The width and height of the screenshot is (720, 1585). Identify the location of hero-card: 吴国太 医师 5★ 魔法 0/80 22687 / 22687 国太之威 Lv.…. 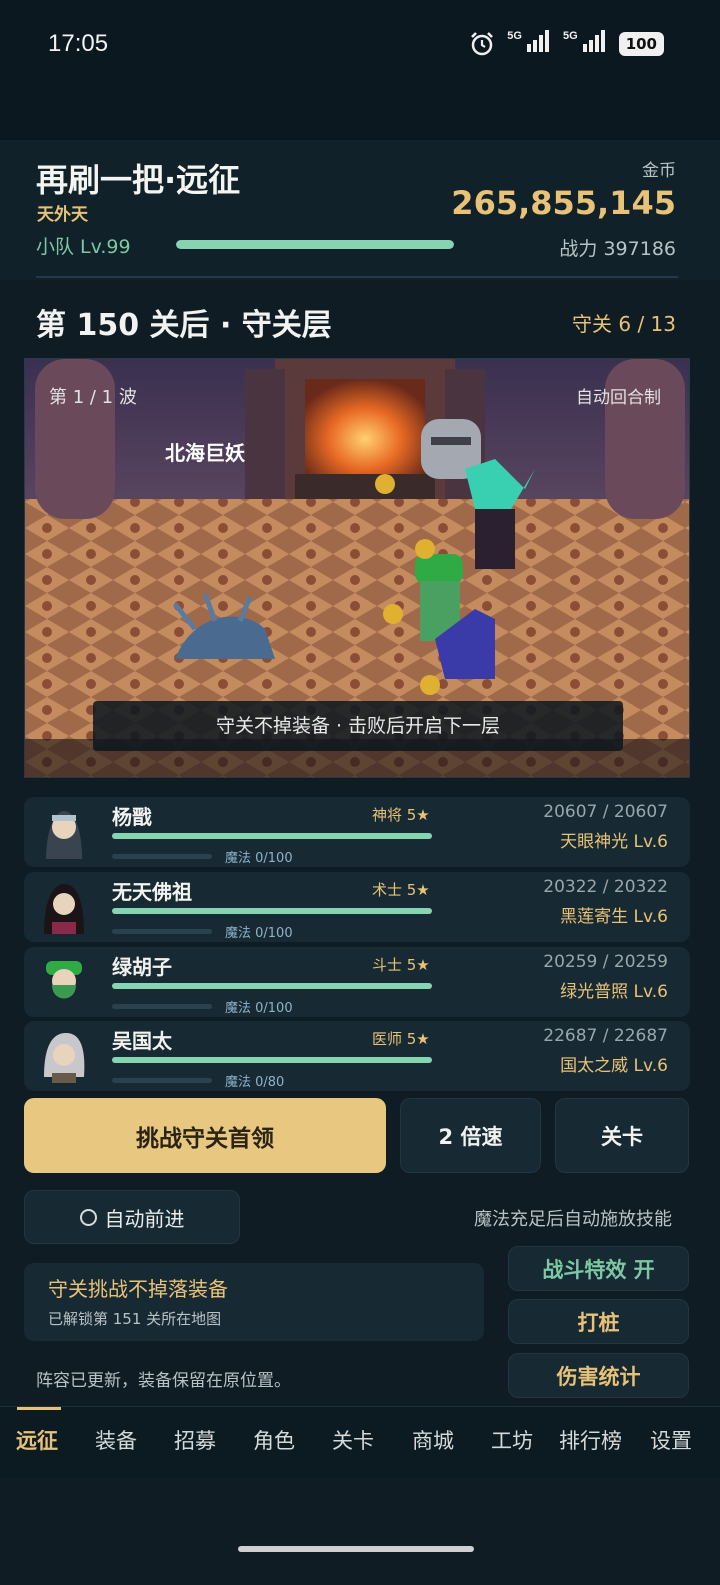
(357, 1056).